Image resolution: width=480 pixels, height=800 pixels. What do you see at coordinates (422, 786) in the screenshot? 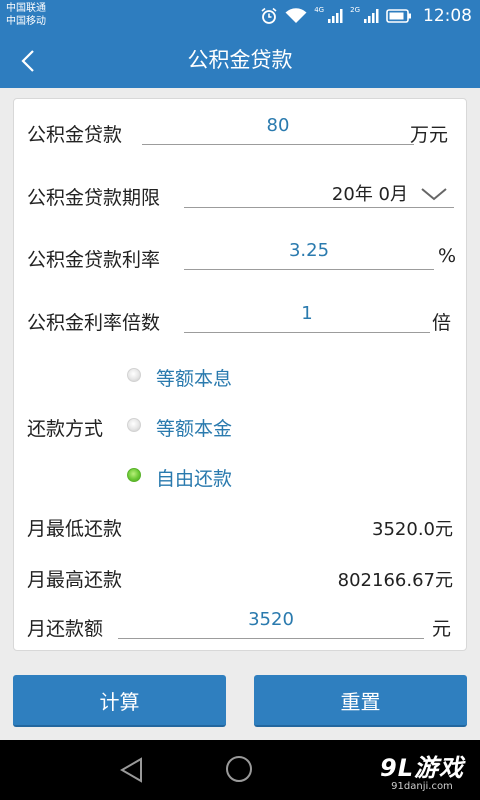
I see `watermark-url: 91danji.com` at bounding box center [422, 786].